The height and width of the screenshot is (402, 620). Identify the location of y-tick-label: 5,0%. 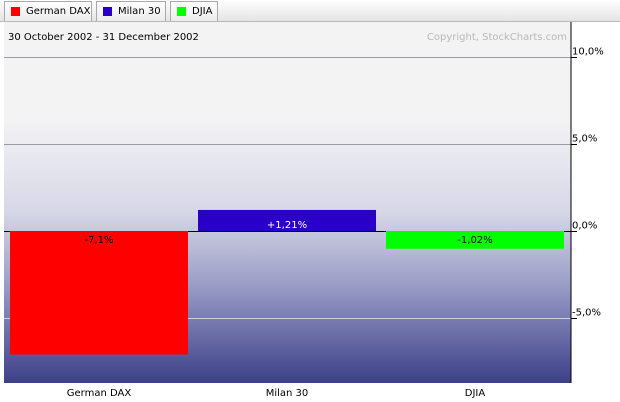
(584, 139).